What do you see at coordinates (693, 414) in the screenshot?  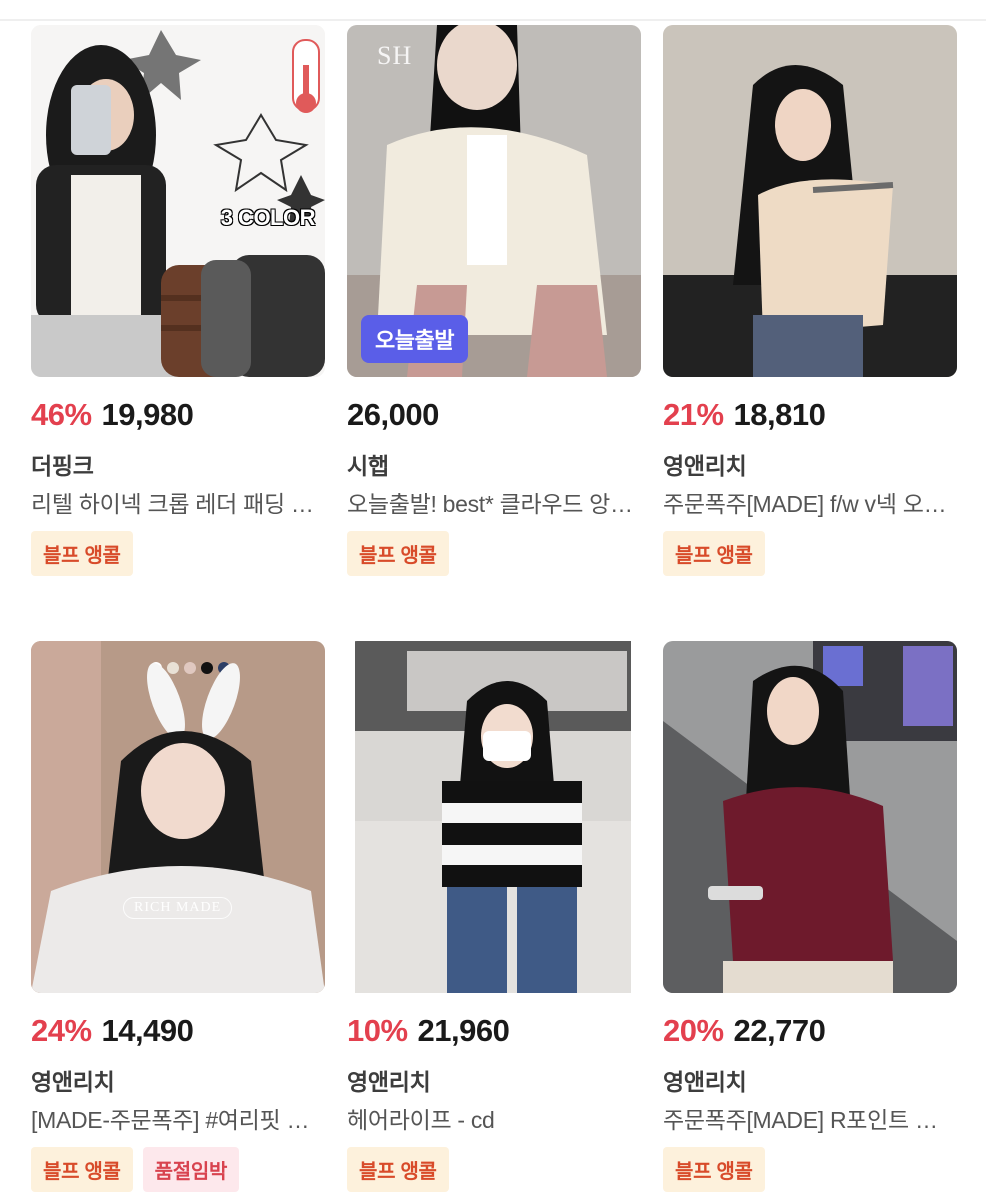 I see `discount-rate: 21%` at bounding box center [693, 414].